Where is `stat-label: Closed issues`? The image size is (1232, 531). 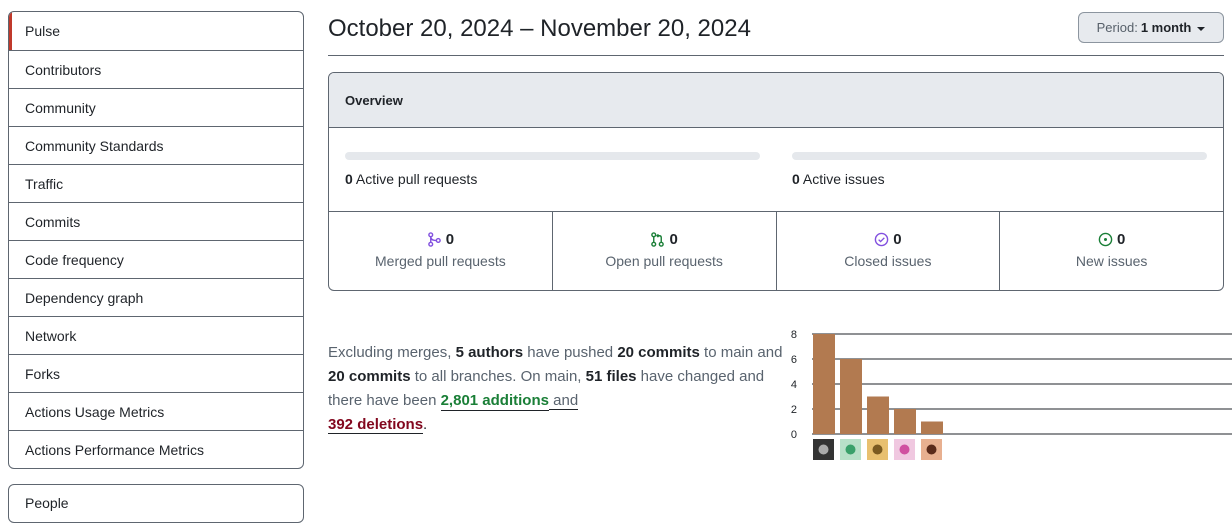 stat-label: Closed issues is located at coordinates (888, 261).